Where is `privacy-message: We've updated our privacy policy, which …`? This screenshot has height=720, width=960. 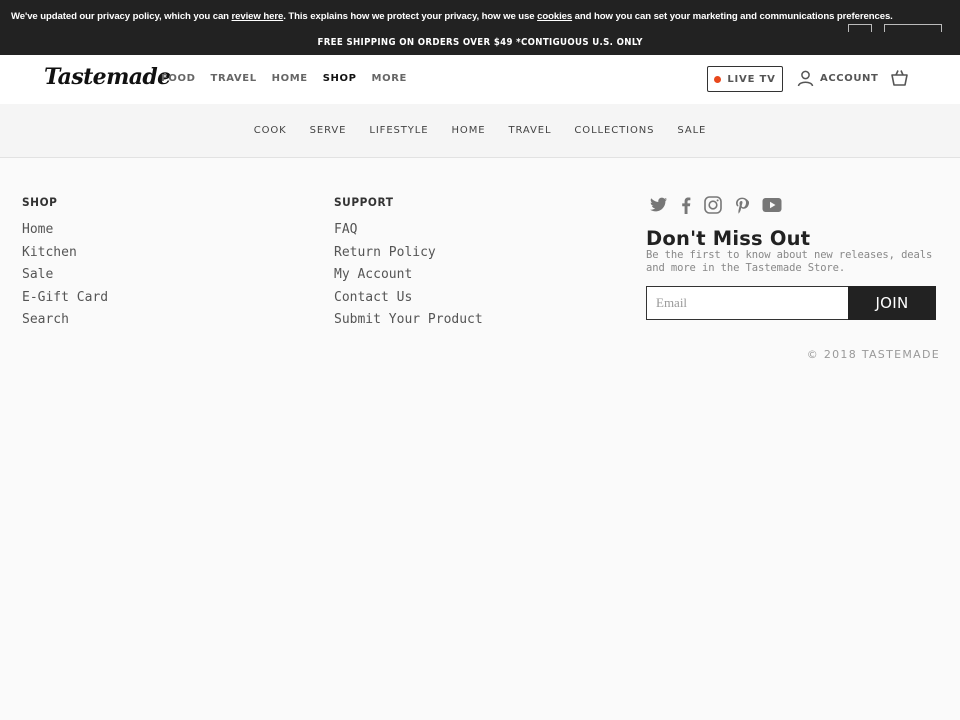 privacy-message: We've updated our privacy policy, which … is located at coordinates (452, 16).